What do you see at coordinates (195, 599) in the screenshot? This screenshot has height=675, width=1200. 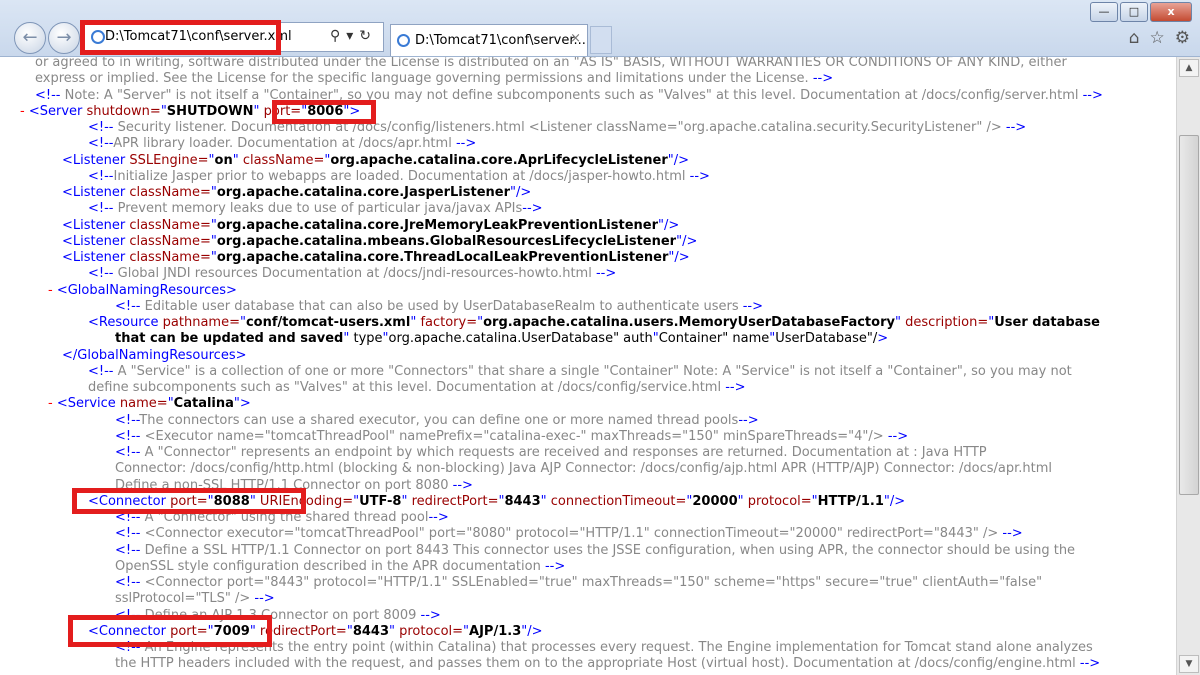 I see `xml-comment-line: sslProtocol="TLS" /> -->` at bounding box center [195, 599].